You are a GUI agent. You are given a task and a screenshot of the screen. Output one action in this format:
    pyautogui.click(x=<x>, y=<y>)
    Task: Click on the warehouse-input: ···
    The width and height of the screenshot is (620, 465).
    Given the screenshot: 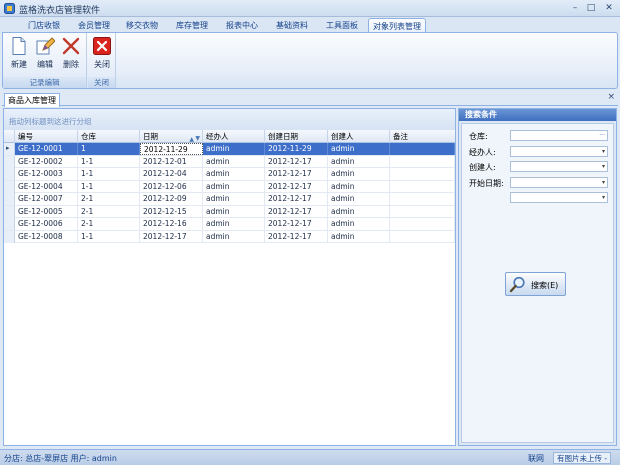 What is the action you would take?
    pyautogui.click(x=559, y=135)
    